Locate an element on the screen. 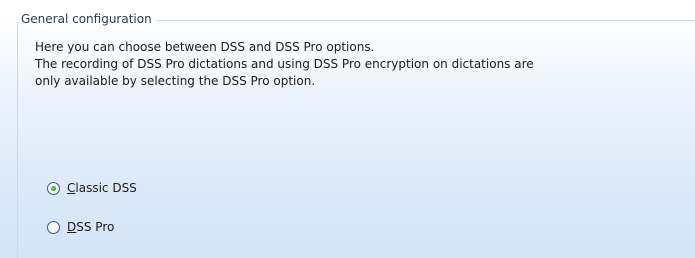  radio-selected-icon is located at coordinates (53, 188).